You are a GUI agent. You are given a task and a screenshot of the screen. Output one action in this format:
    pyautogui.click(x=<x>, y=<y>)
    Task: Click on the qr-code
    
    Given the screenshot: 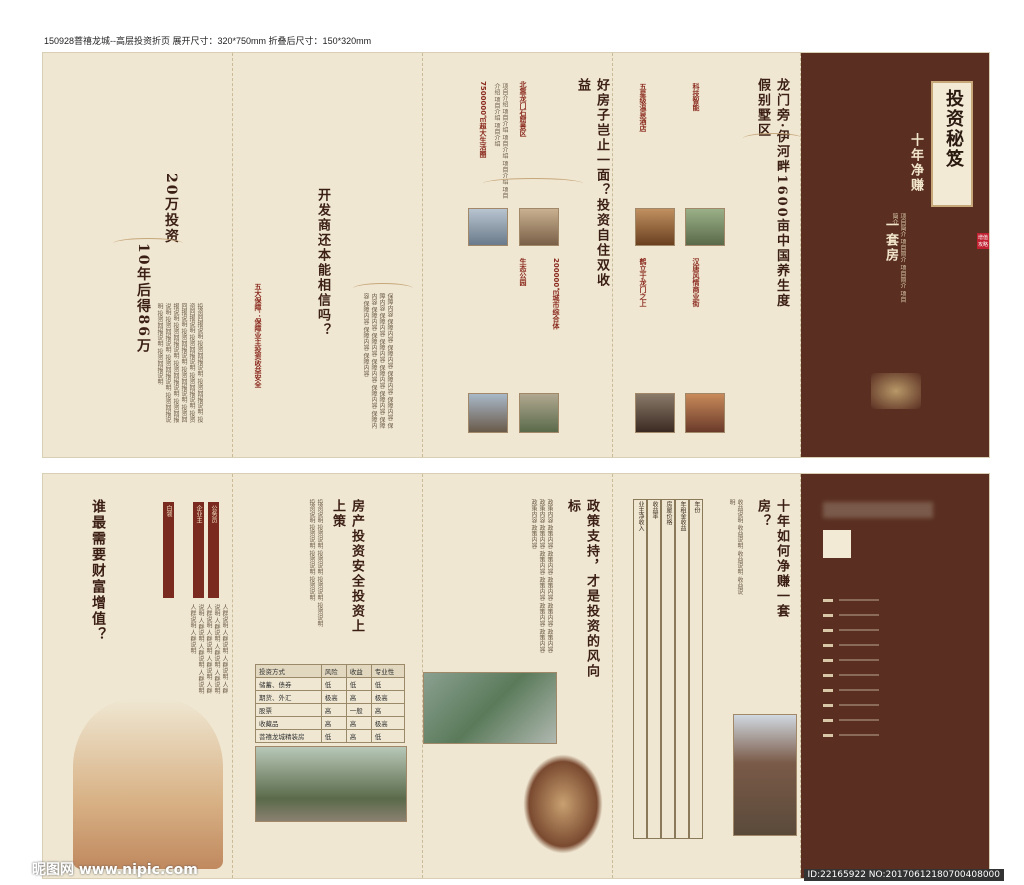 What is the action you would take?
    pyautogui.click(x=837, y=544)
    